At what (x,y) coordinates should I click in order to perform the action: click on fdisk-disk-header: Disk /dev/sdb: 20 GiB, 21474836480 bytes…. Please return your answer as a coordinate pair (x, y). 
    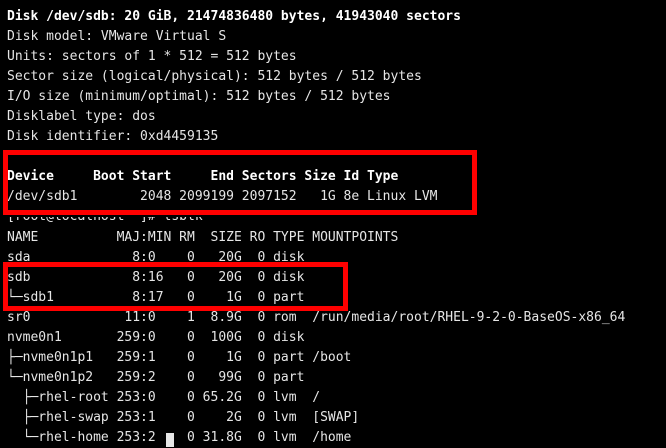
    Looking at the image, I should click on (234, 16).